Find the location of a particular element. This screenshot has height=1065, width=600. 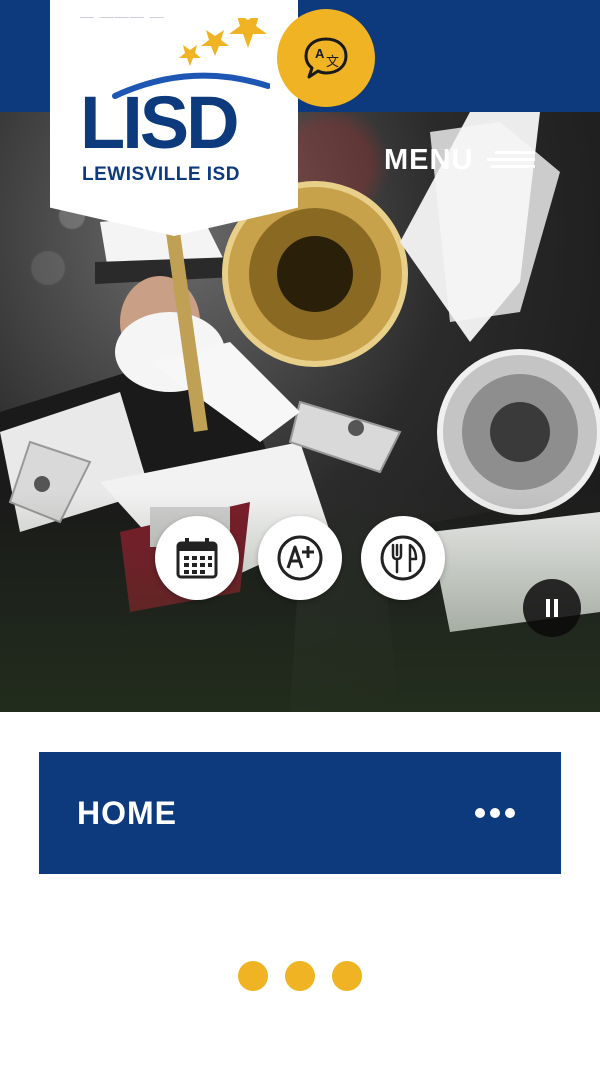

translate-icon: A 文 is located at coordinates (326, 58).